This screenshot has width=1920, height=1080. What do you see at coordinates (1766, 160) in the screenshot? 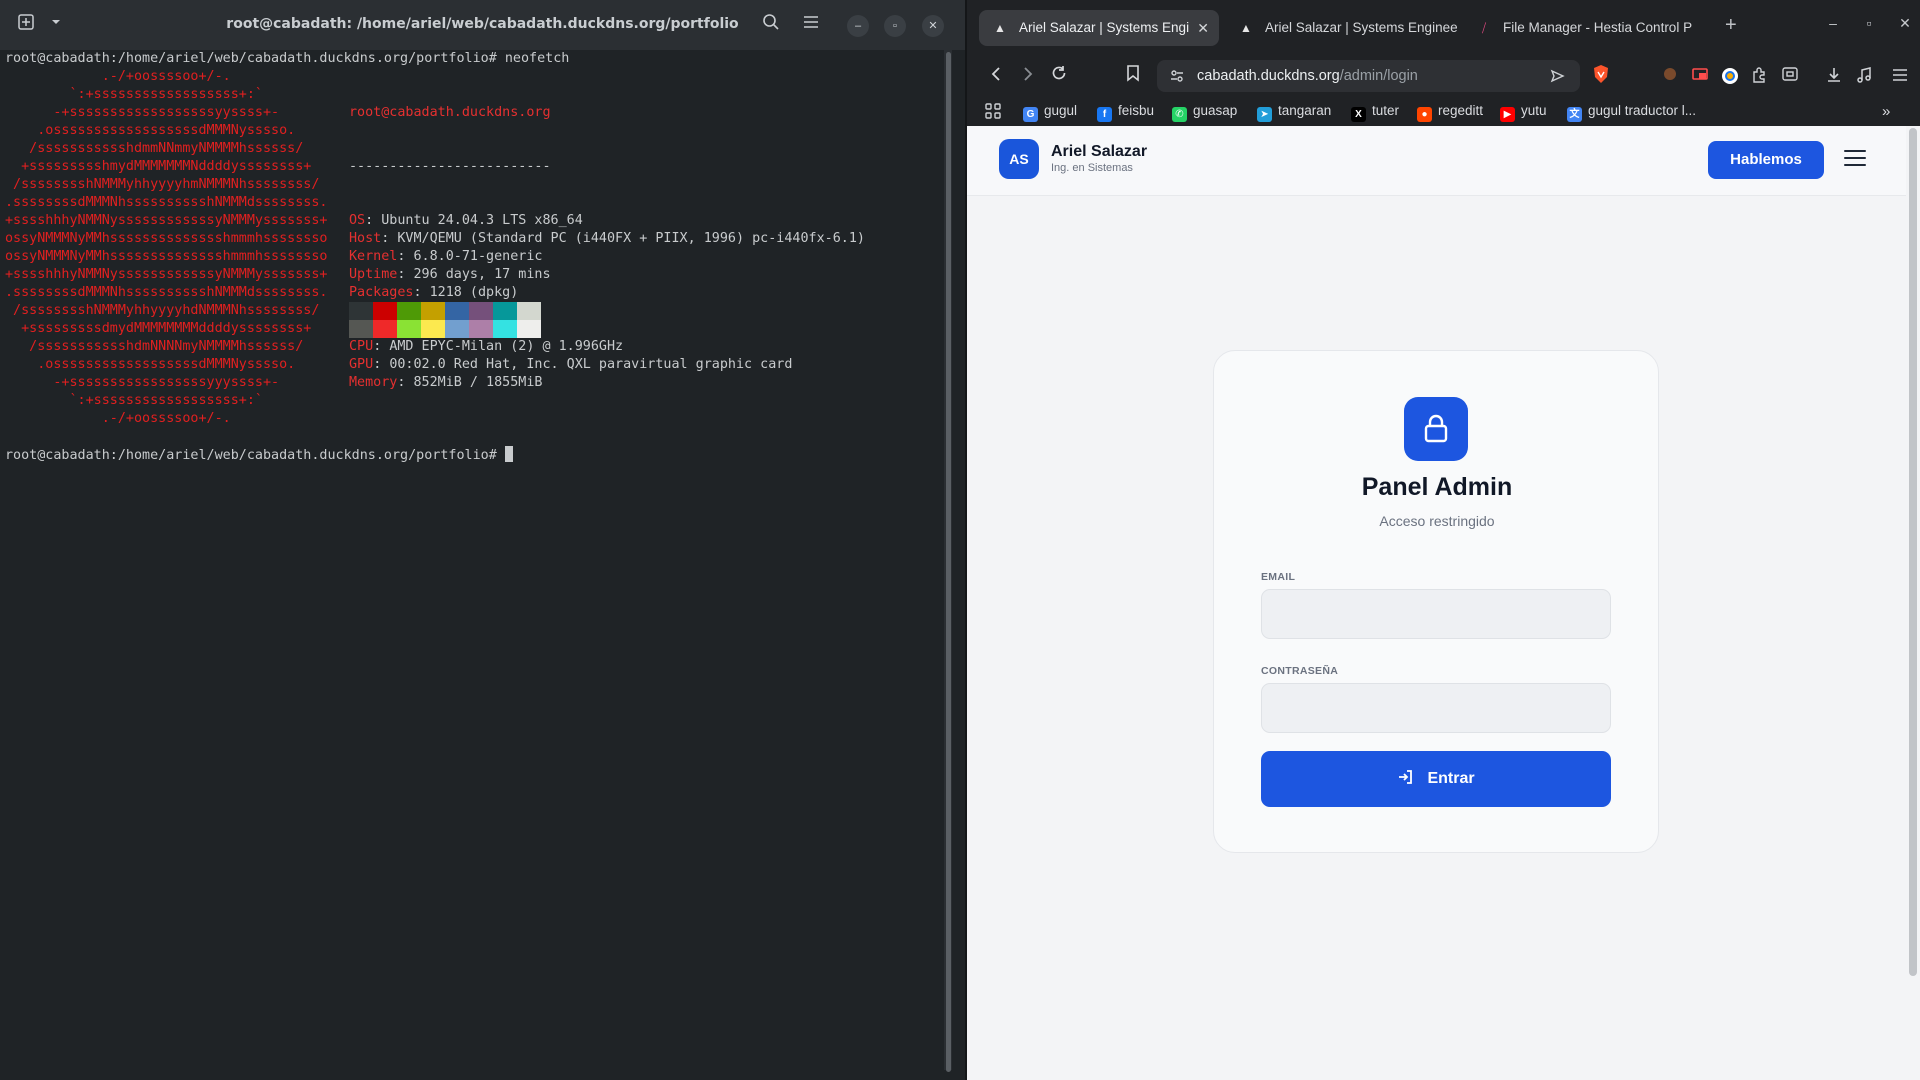
I see `contact-button: Hablemos` at bounding box center [1766, 160].